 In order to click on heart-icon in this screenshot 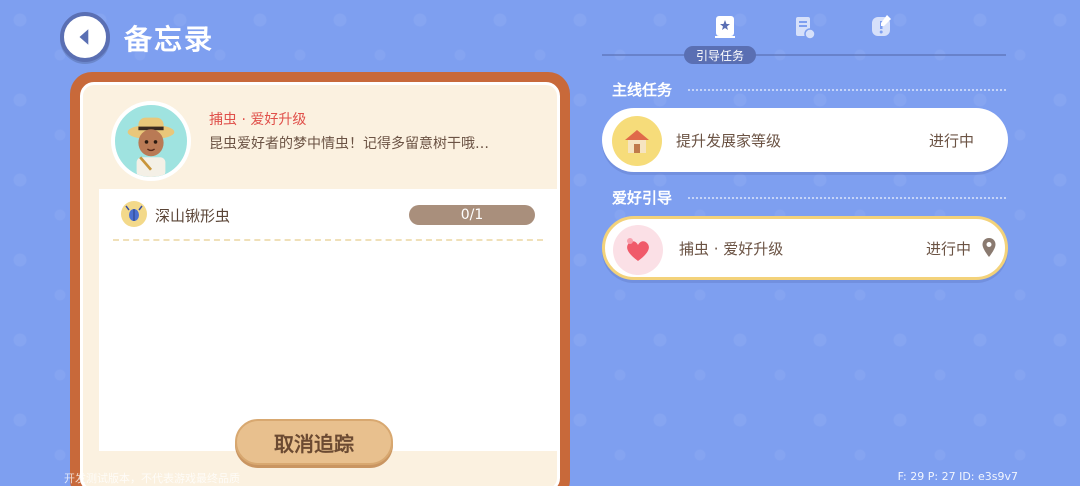, I will do `click(638, 250)`.